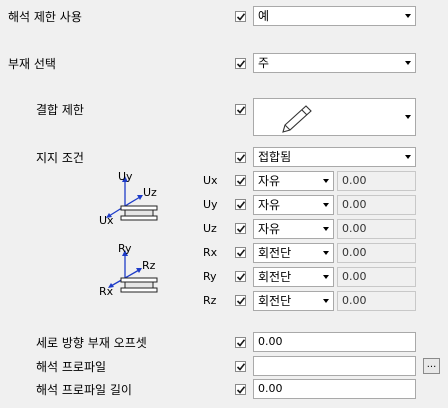  What do you see at coordinates (334, 389) in the screenshot?
I see `profile-length-input: 0.00` at bounding box center [334, 389].